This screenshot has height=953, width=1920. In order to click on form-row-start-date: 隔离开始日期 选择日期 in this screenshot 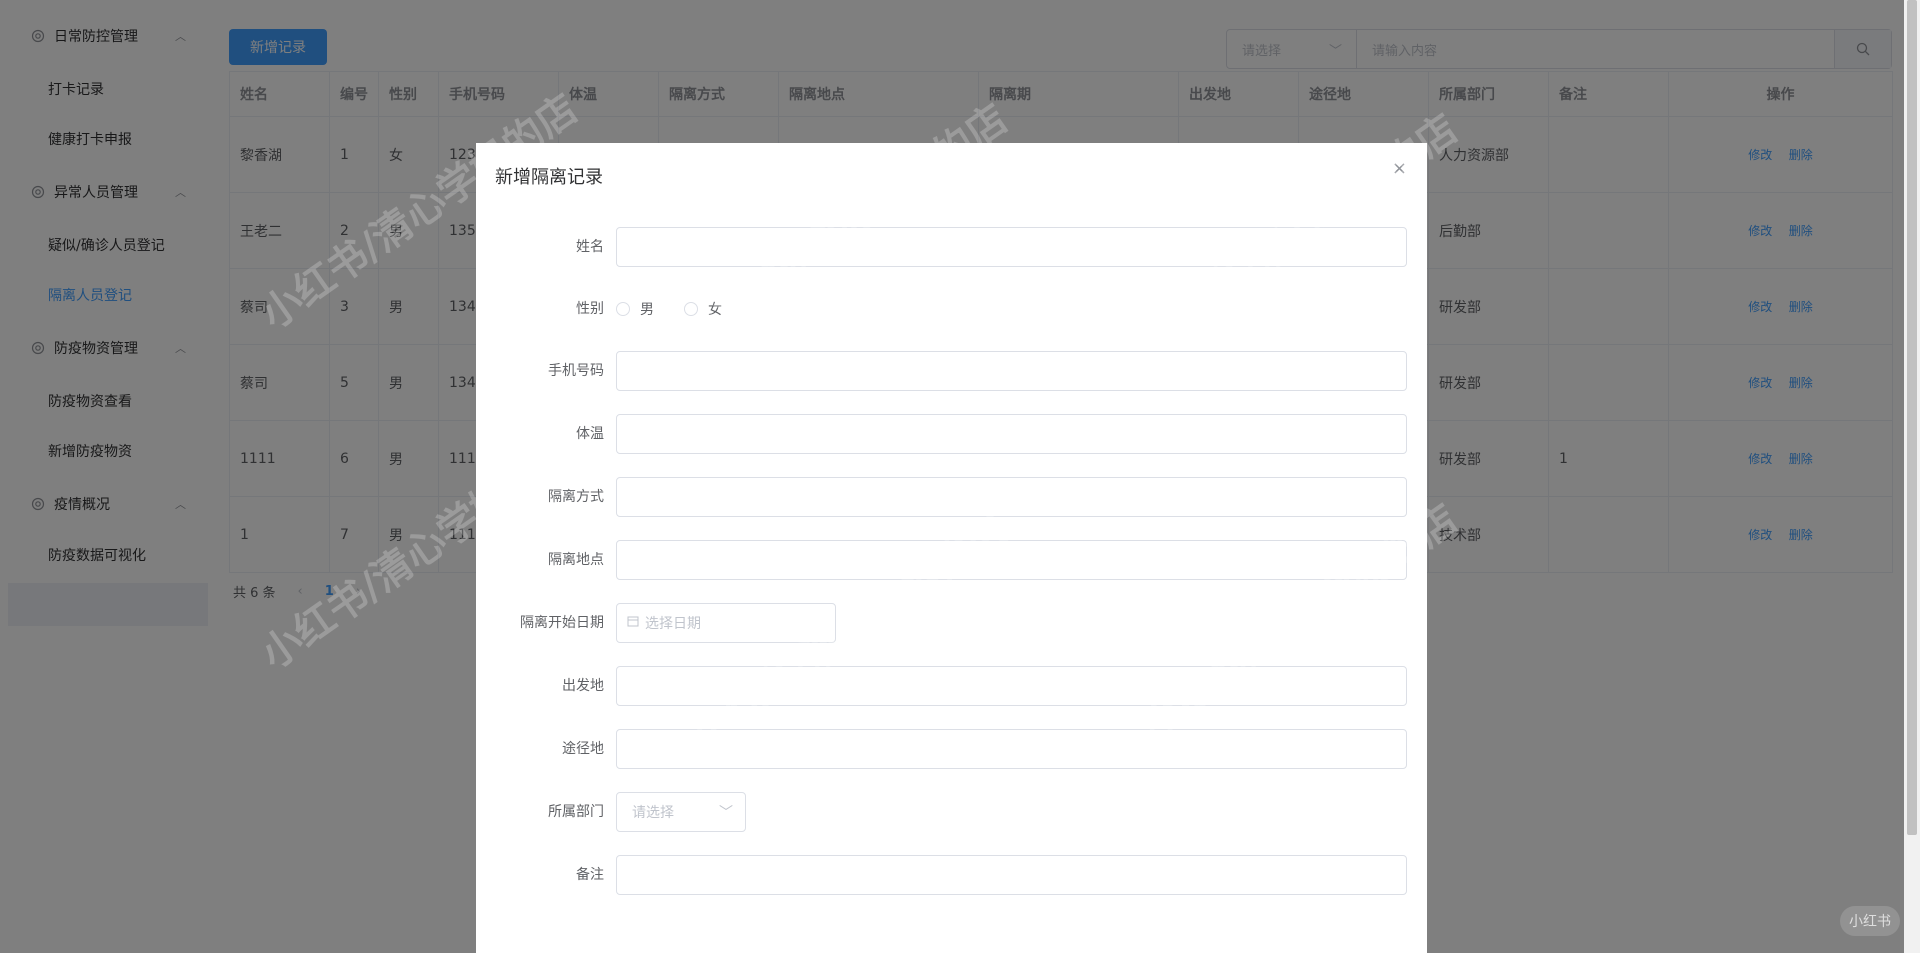, I will do `click(951, 623)`.